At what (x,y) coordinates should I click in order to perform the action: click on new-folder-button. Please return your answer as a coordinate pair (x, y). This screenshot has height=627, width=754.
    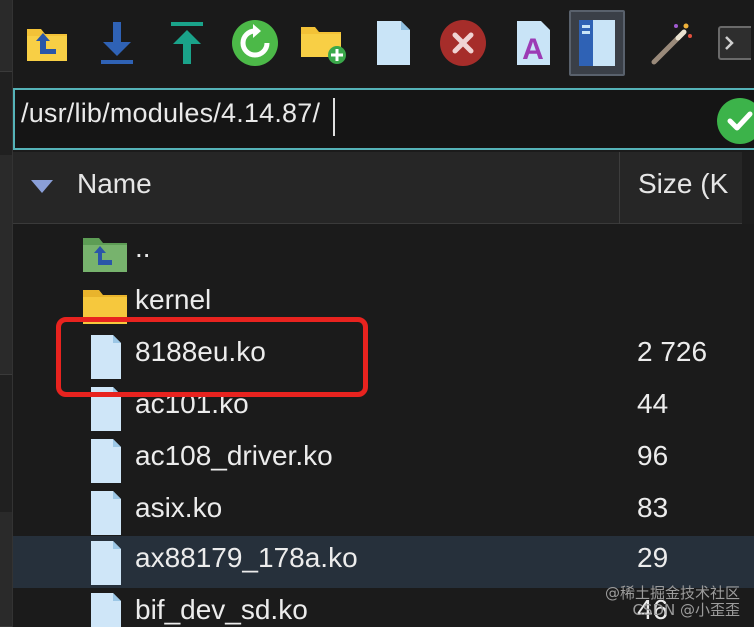
    Looking at the image, I should click on (323, 43).